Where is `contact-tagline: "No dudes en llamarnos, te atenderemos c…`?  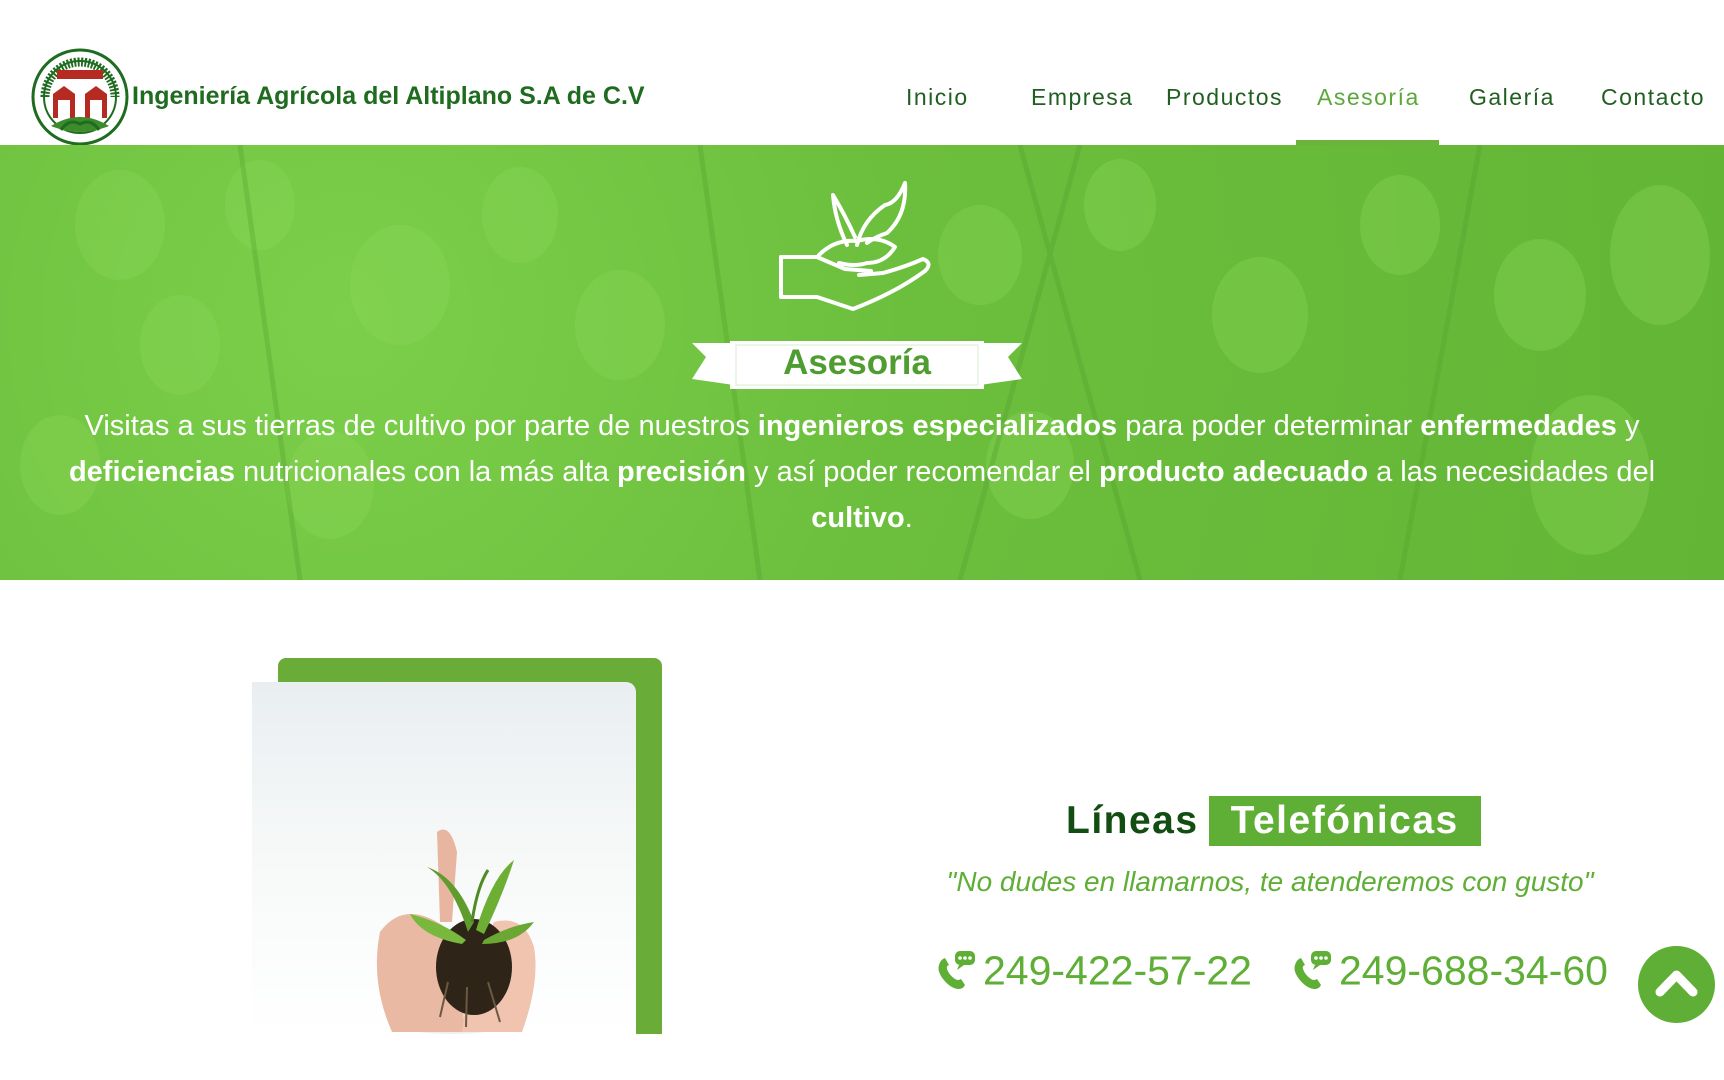 contact-tagline: "No dudes en llamarnos, te atenderemos c… is located at coordinates (1270, 881).